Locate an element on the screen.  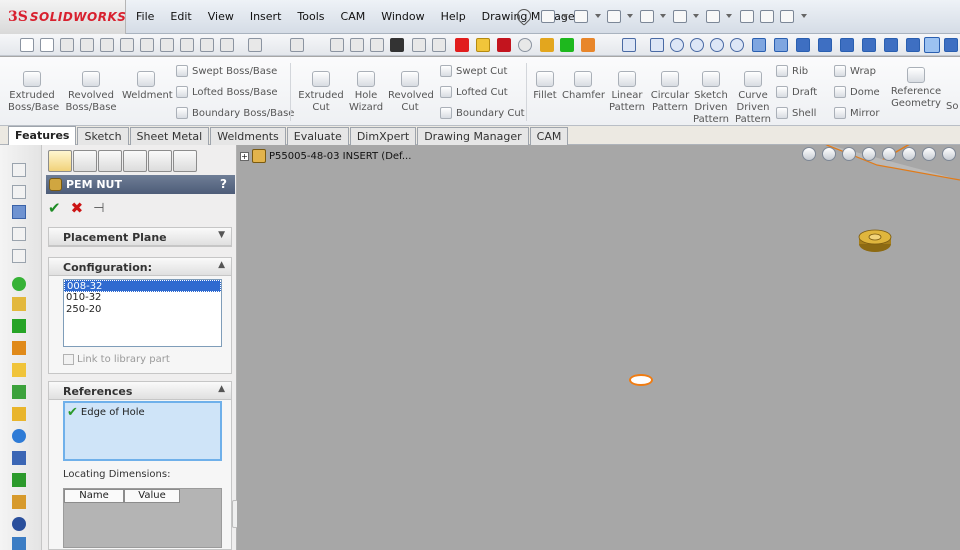
zoom-selection-icon is located at coordinates (737, 45).